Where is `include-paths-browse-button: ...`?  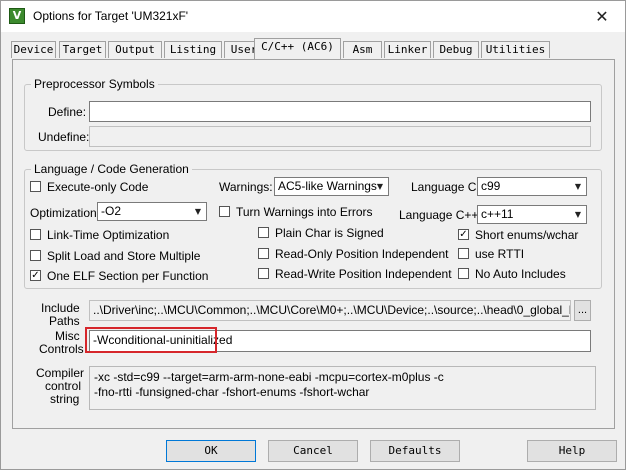 include-paths-browse-button: ... is located at coordinates (582, 310).